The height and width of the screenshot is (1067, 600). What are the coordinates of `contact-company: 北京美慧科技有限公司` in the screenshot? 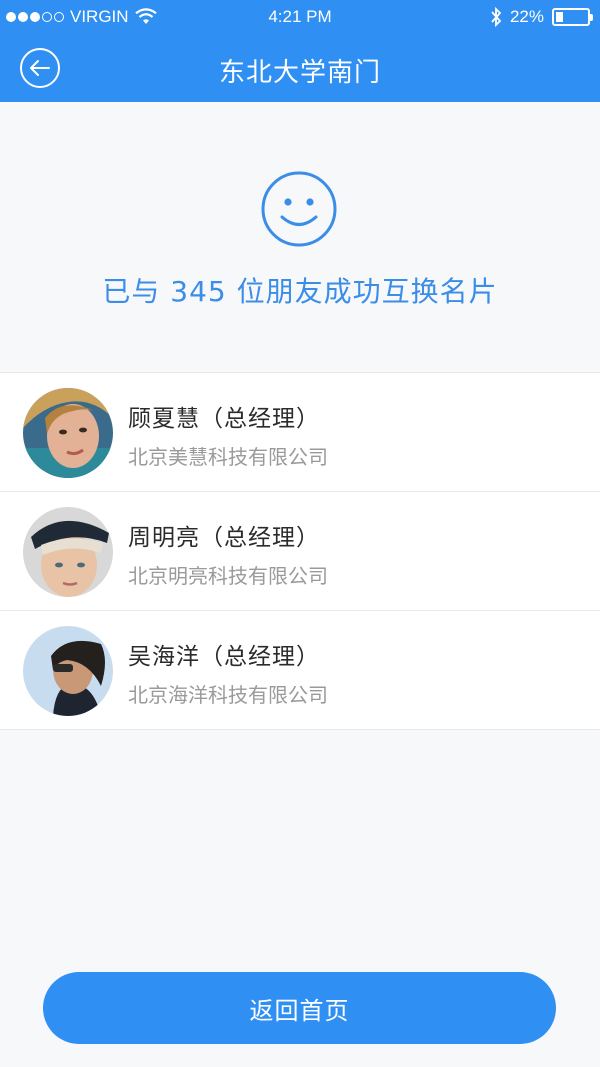 It's located at (228, 457).